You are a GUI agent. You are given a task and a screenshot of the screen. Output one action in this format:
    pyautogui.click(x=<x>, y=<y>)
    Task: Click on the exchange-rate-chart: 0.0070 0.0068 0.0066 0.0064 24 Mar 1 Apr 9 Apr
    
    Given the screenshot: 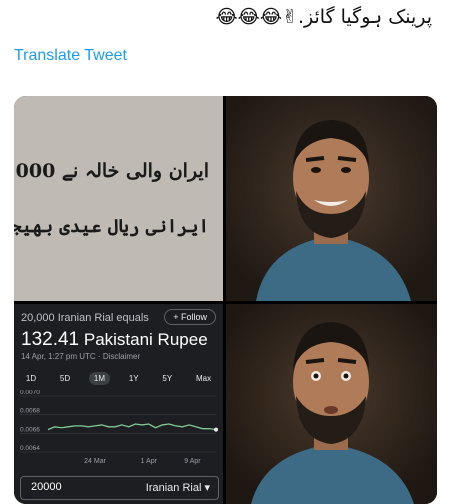 What is the action you would take?
    pyautogui.click(x=119, y=427)
    